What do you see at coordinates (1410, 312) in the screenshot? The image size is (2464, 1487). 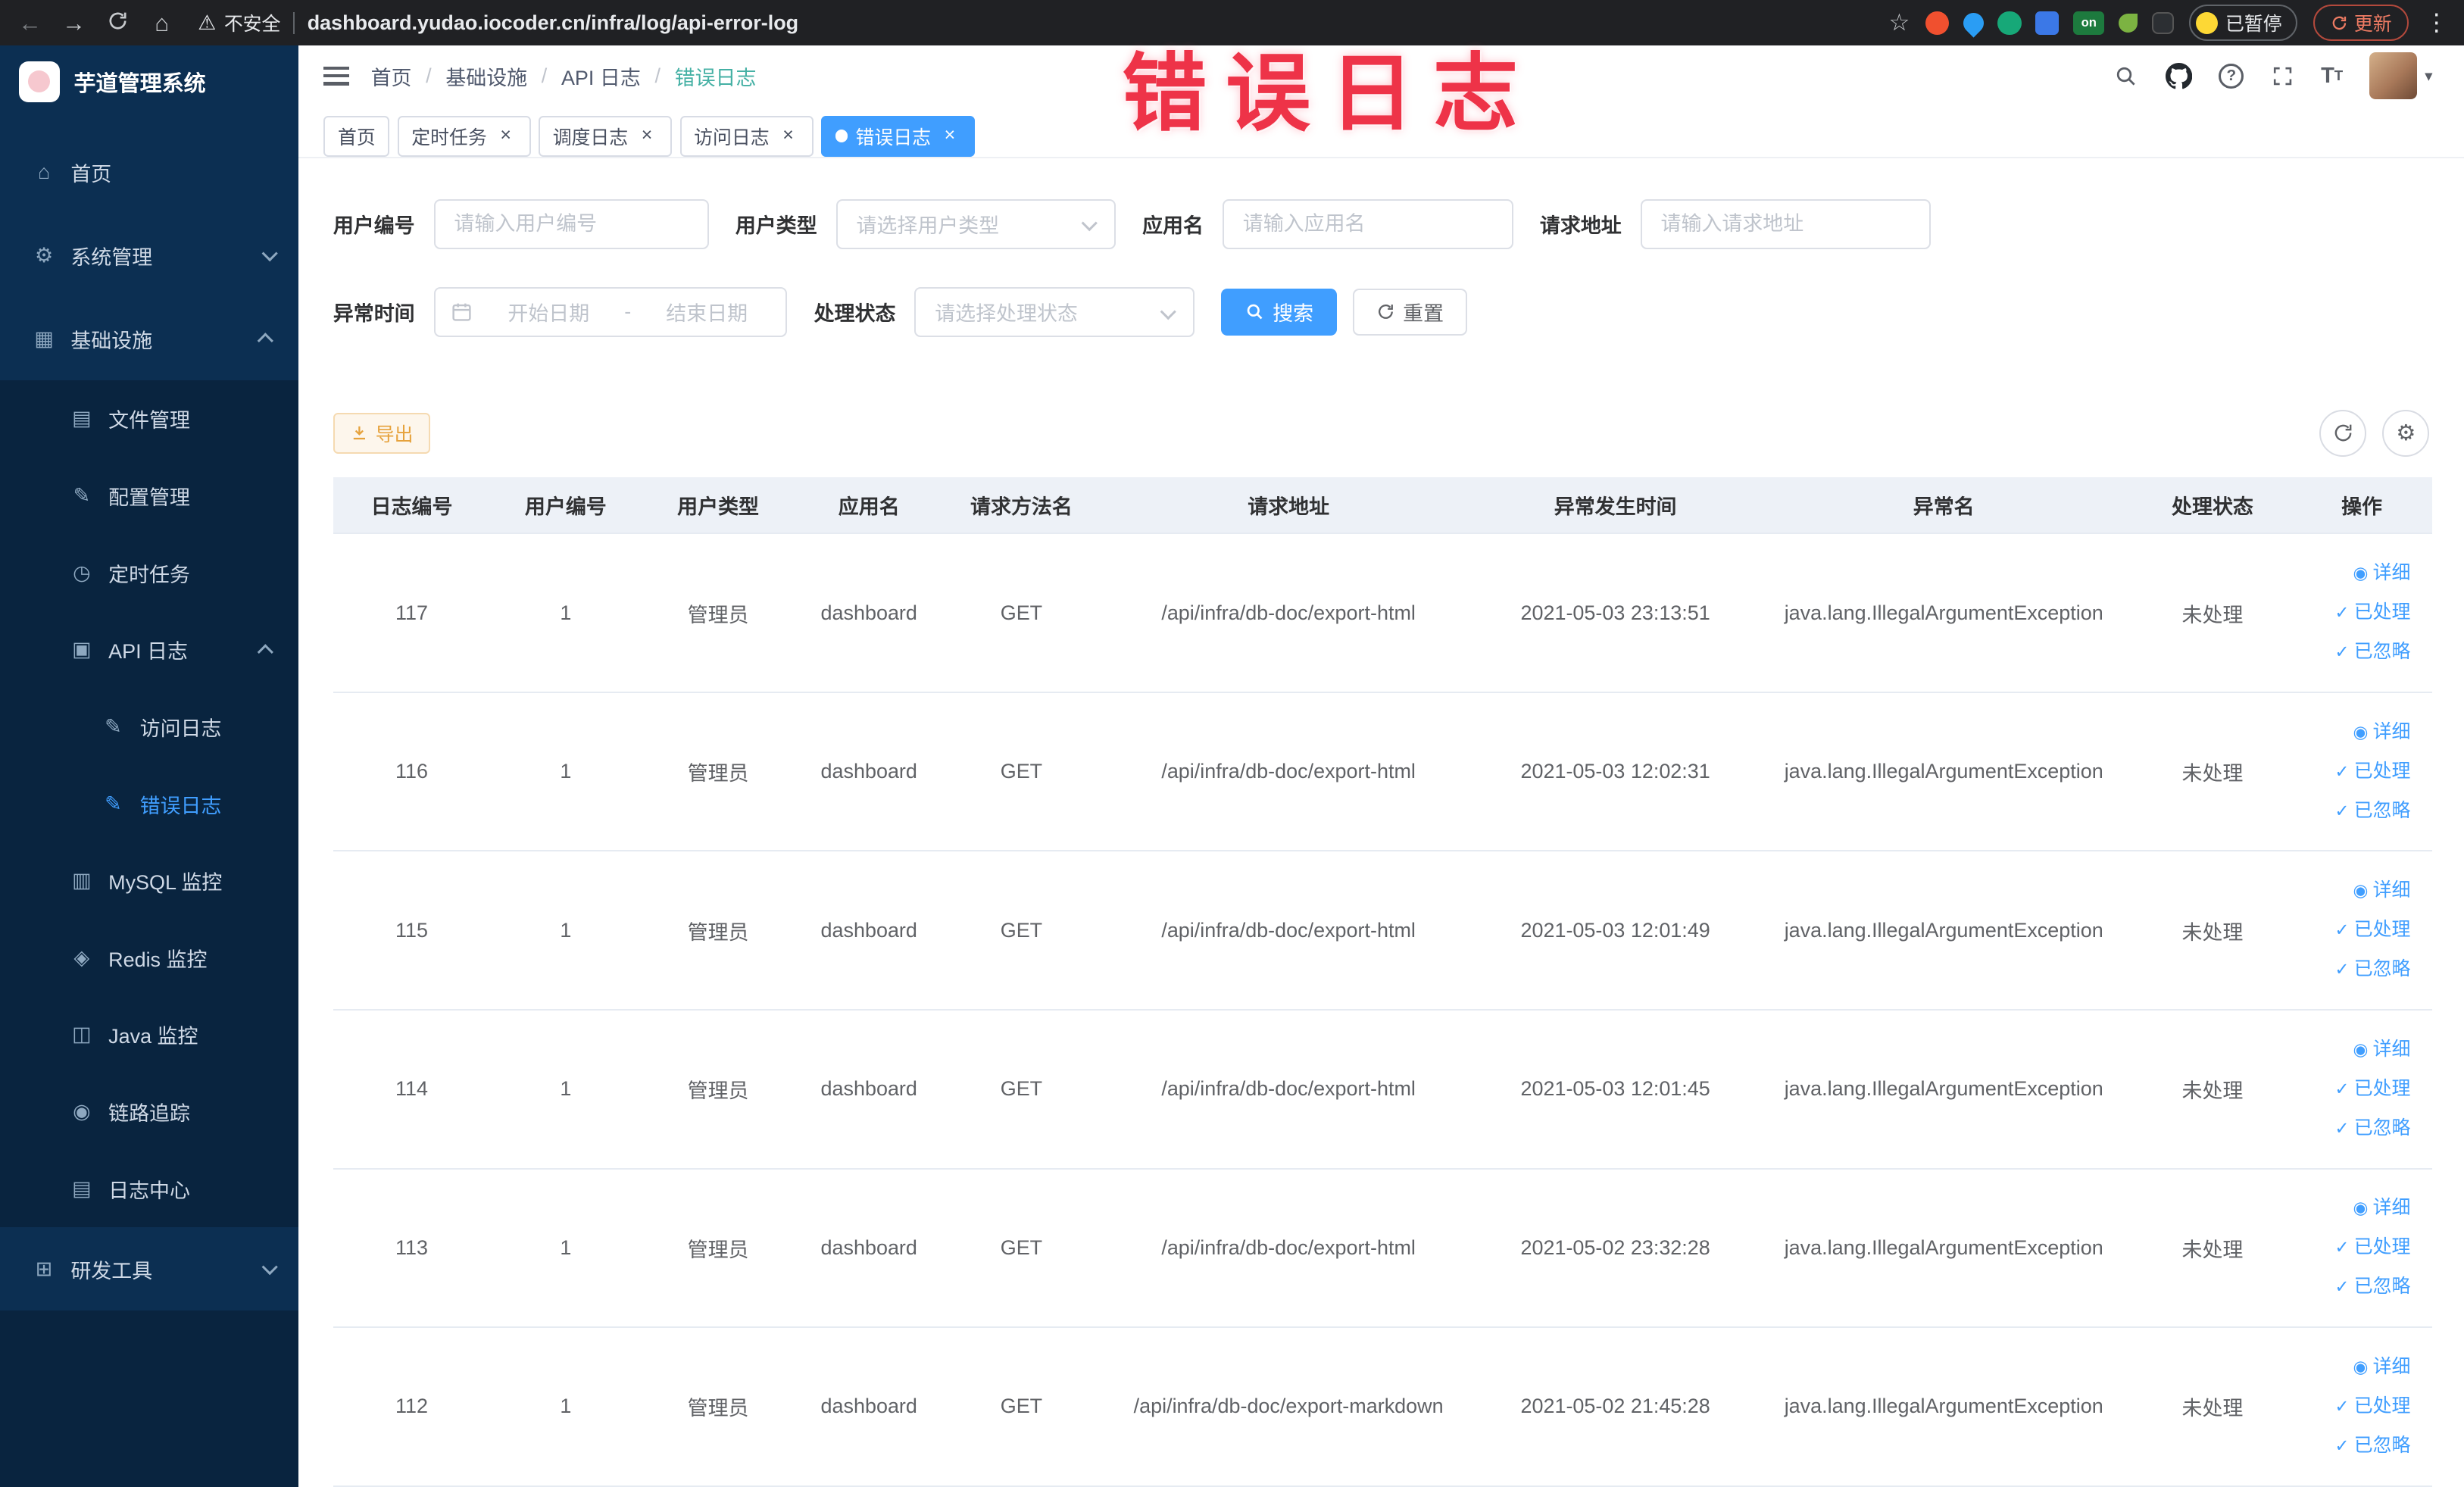 I see `reset-button: 重置` at bounding box center [1410, 312].